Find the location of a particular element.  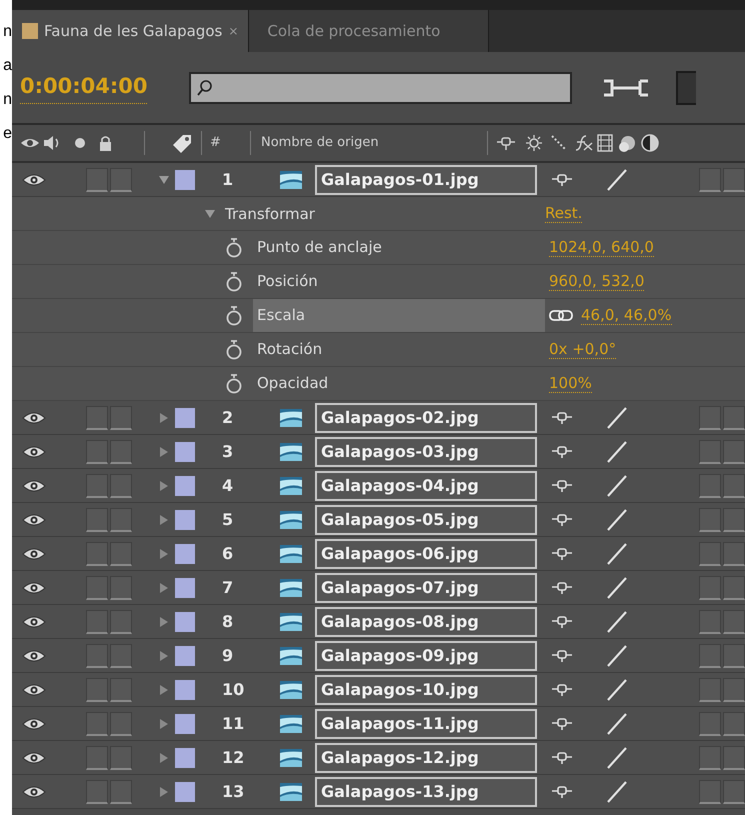

property-name: Rotación is located at coordinates (399, 349).